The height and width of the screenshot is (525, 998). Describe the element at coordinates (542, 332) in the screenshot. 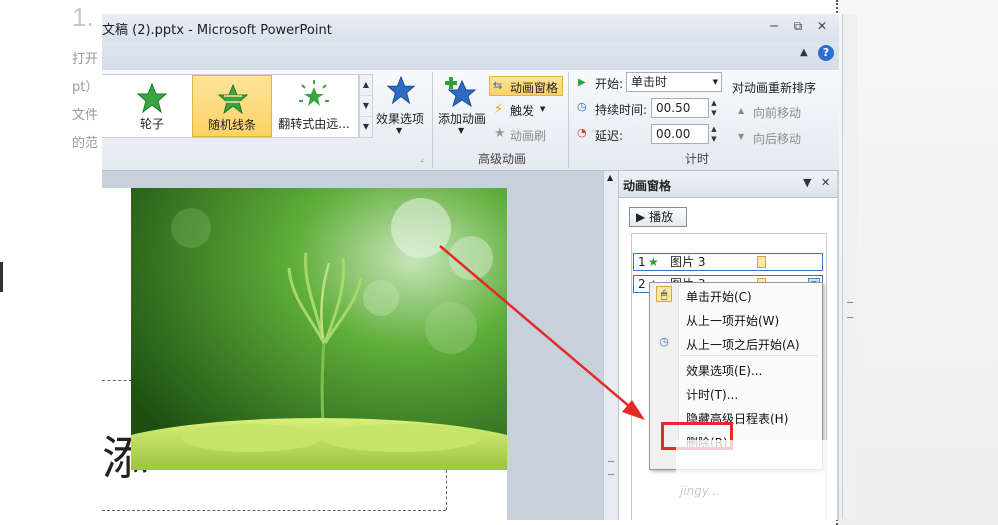

I see `annotation-arrow` at that location.